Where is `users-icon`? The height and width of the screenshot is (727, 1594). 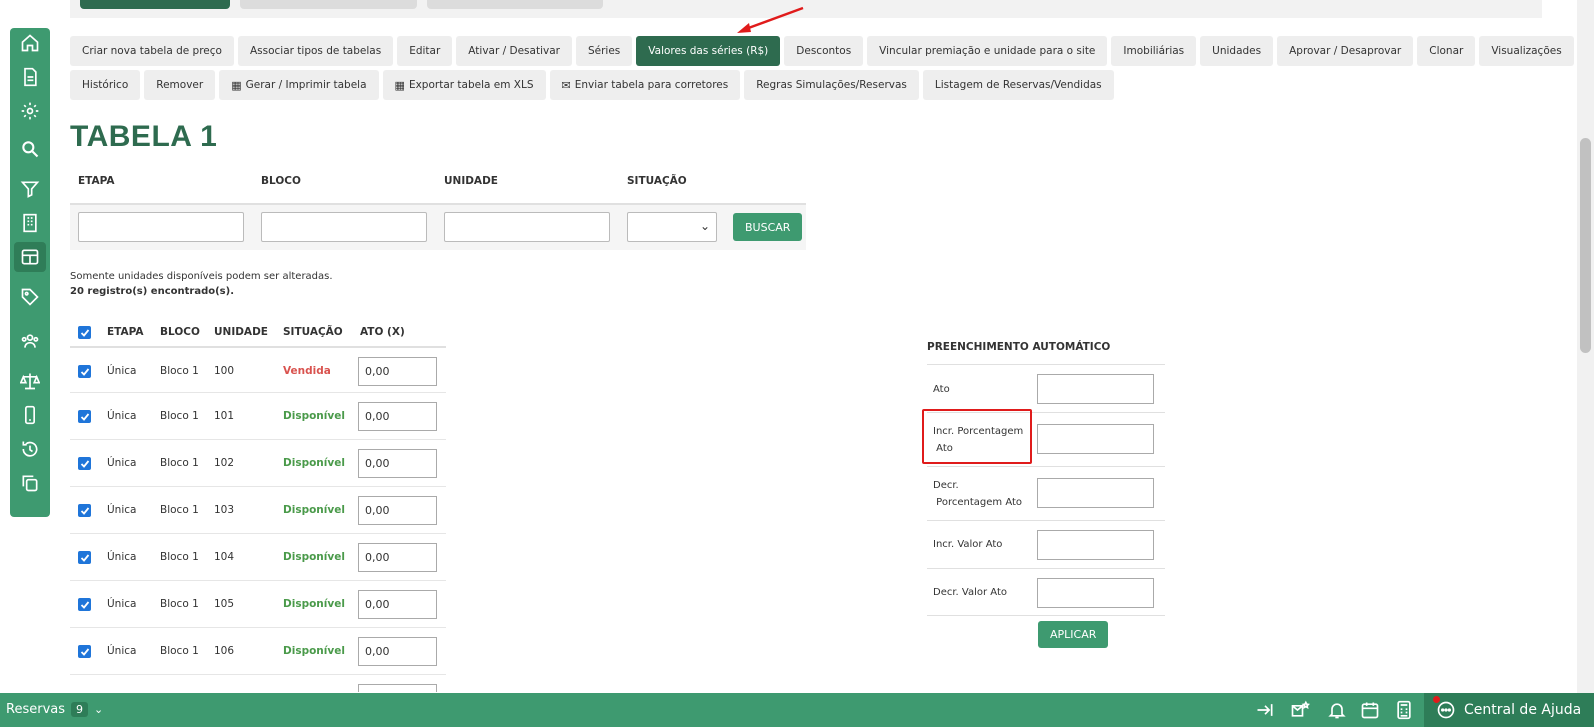
users-icon is located at coordinates (30, 341).